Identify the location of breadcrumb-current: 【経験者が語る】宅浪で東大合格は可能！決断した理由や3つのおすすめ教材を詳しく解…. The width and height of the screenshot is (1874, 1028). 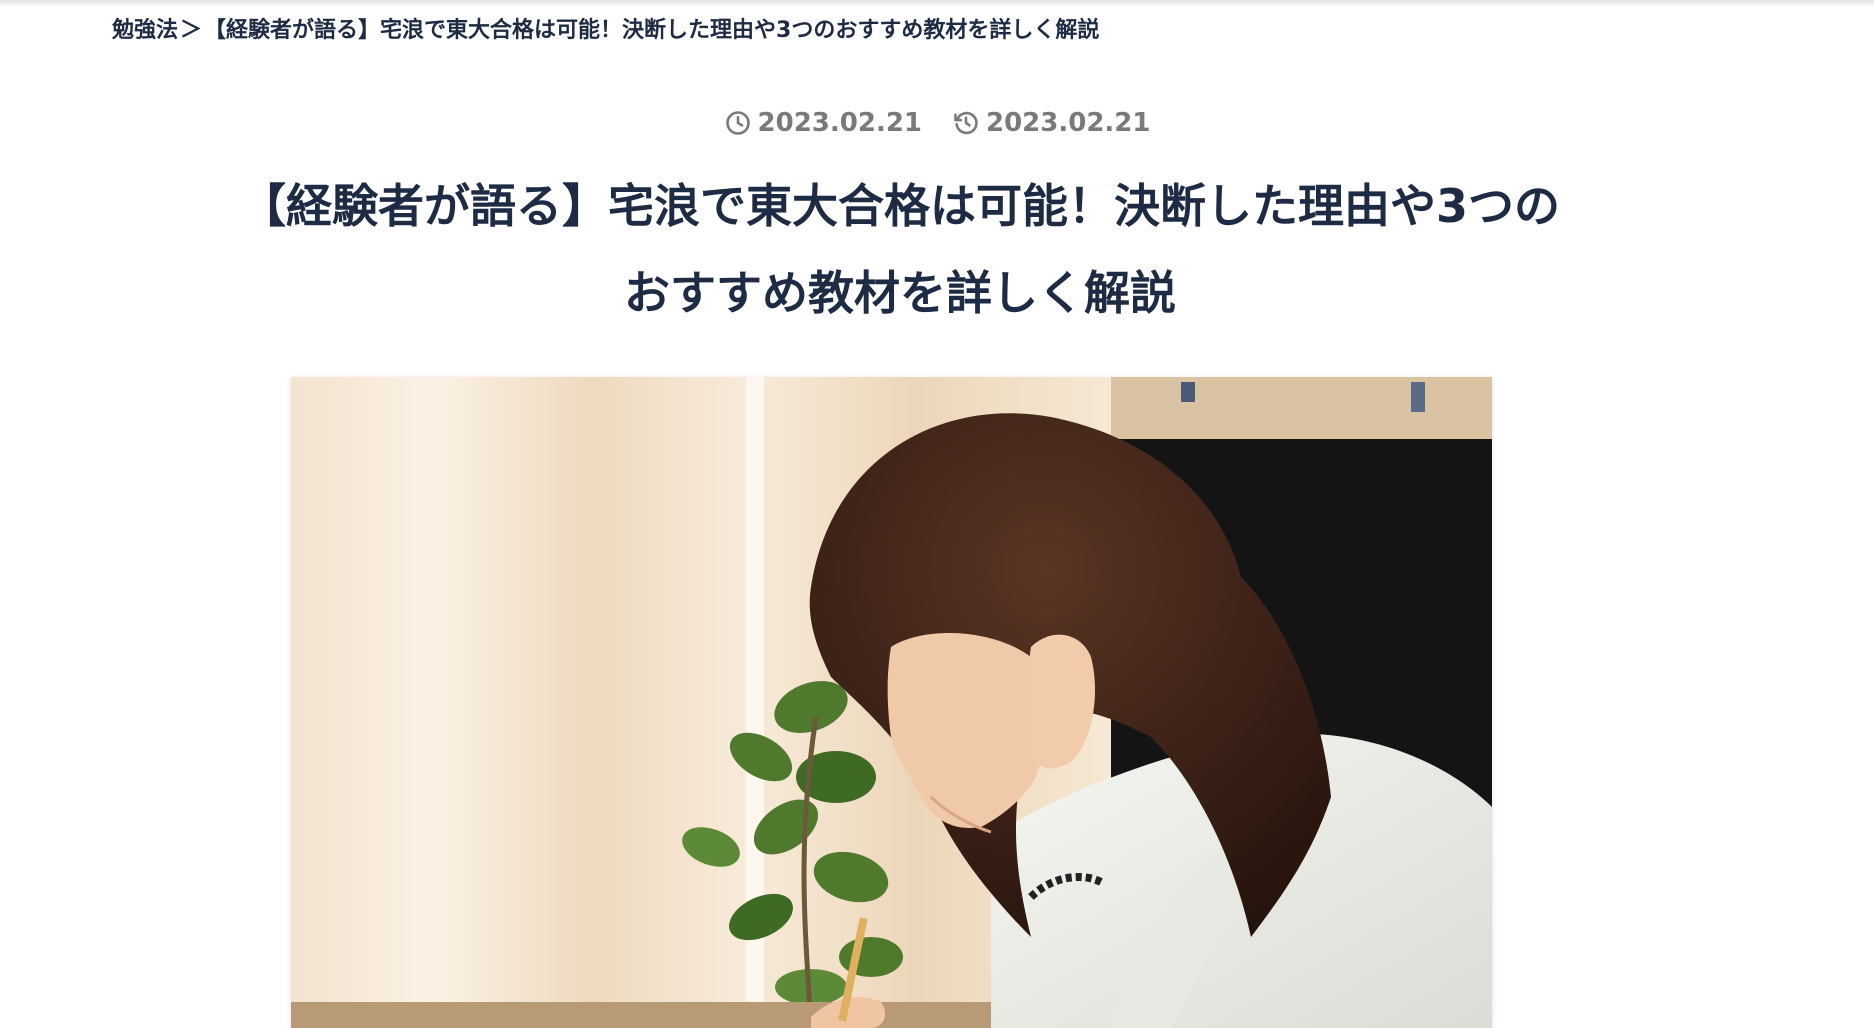
(652, 30).